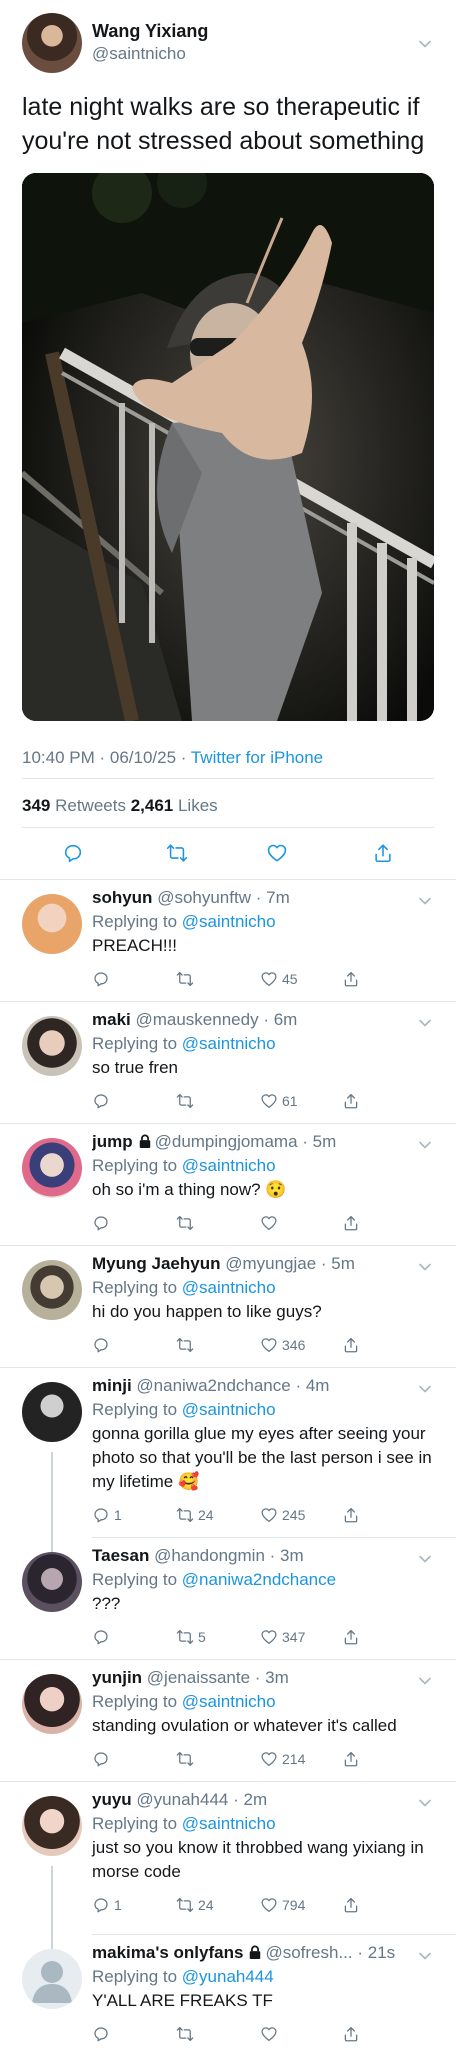 The image size is (456, 2048). I want to click on reply-author-handle: @jenaissante, so click(198, 1677).